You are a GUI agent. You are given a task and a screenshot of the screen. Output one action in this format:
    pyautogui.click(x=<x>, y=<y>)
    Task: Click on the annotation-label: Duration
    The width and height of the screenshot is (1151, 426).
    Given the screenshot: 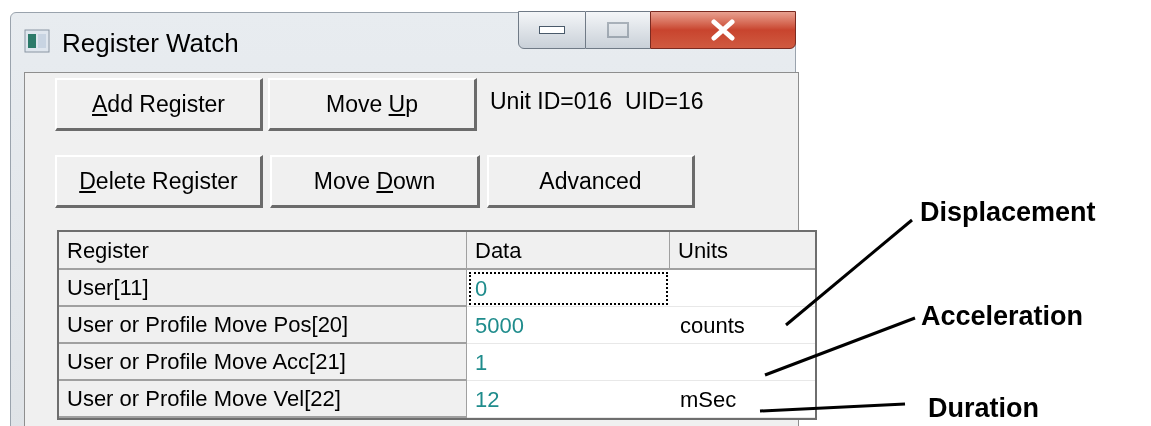 What is the action you would take?
    pyautogui.click(x=983, y=408)
    